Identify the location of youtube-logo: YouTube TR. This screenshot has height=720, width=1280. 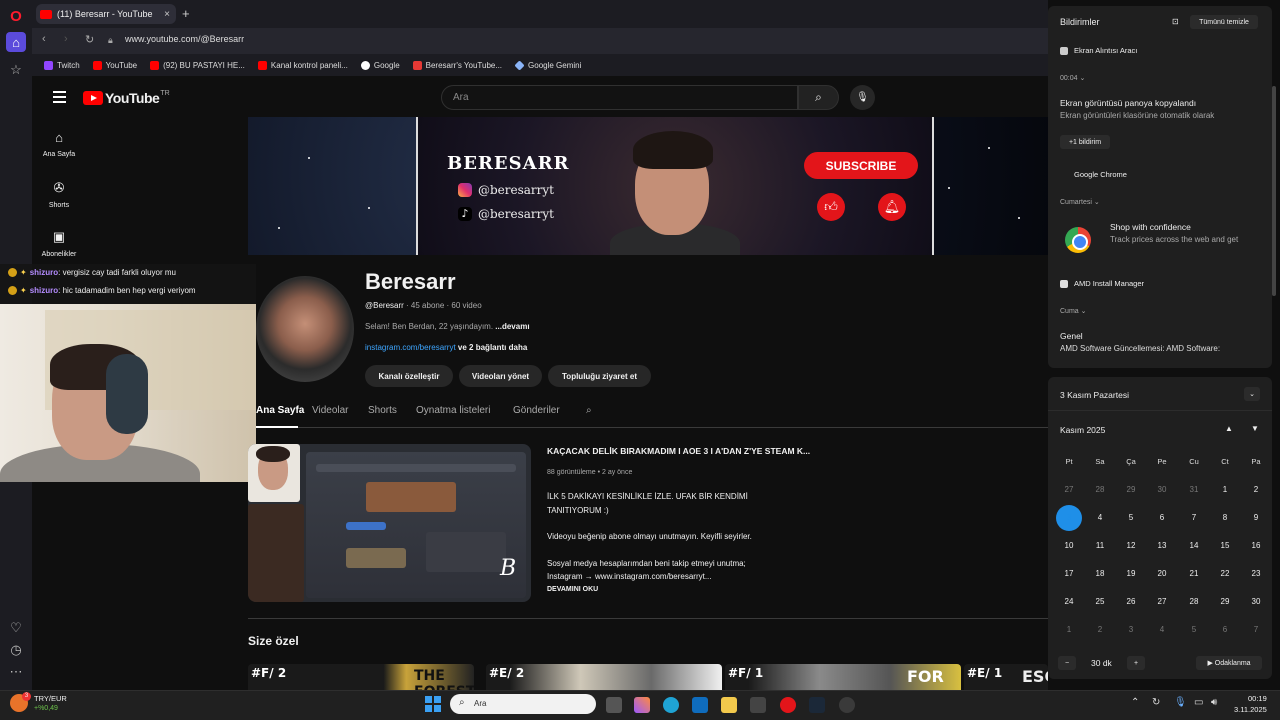
(126, 98).